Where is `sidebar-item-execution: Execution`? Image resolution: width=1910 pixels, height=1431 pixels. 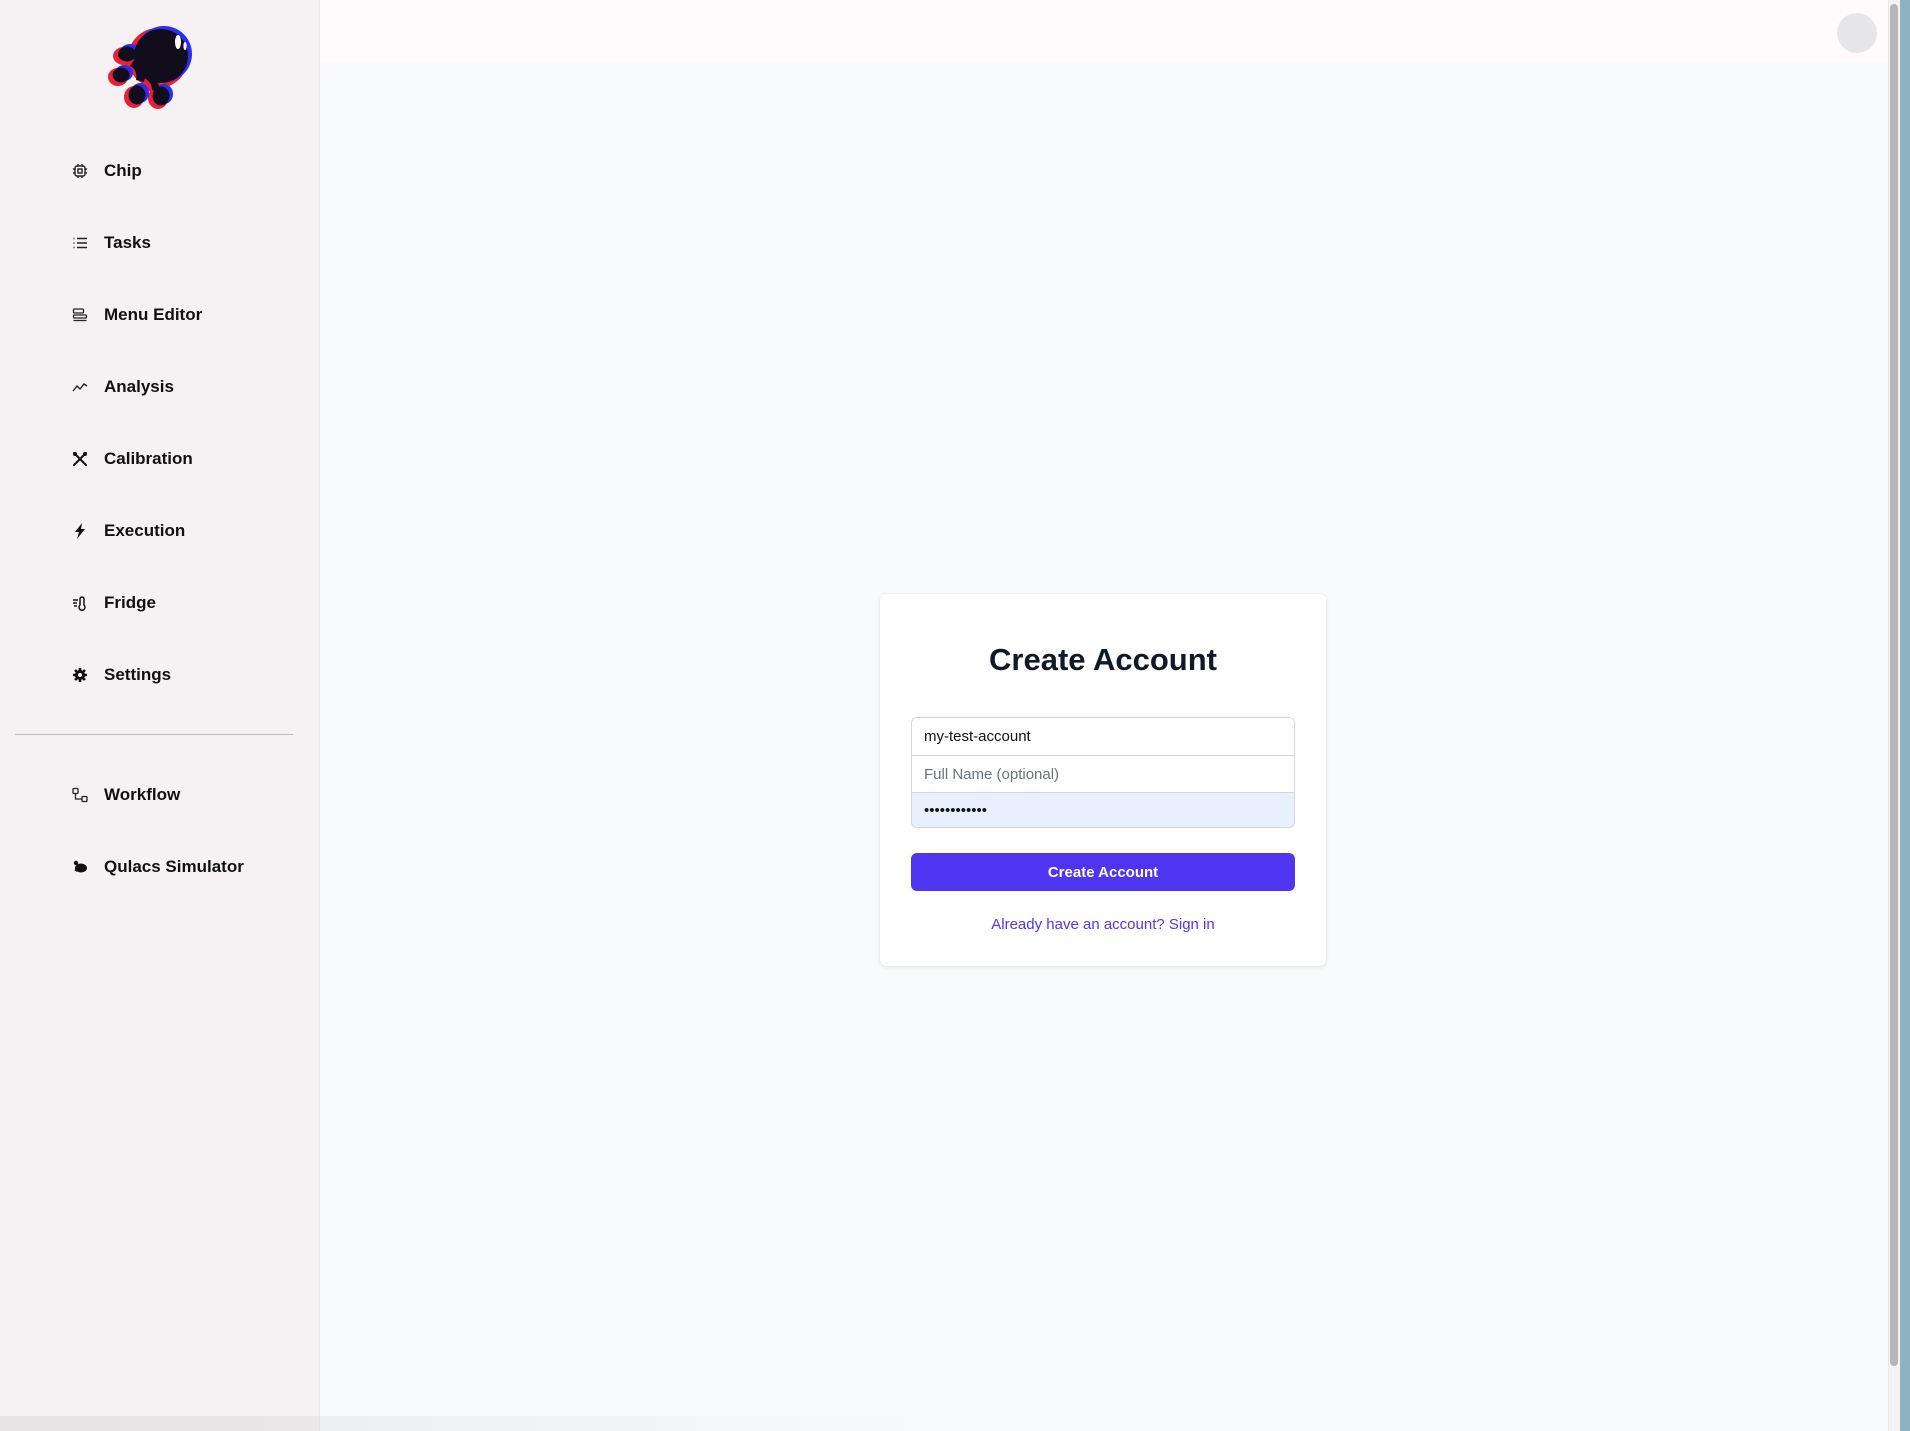
sidebar-item-execution: Execution is located at coordinates (184, 531).